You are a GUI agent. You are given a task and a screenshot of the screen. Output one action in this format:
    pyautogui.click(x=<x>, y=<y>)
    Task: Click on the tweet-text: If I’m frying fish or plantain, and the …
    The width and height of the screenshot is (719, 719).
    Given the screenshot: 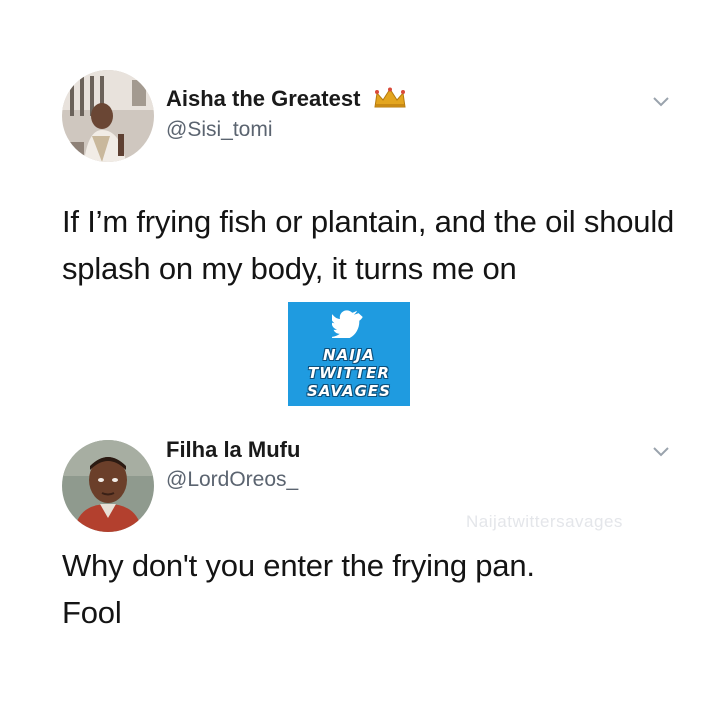 What is the action you would take?
    pyautogui.click(x=368, y=245)
    